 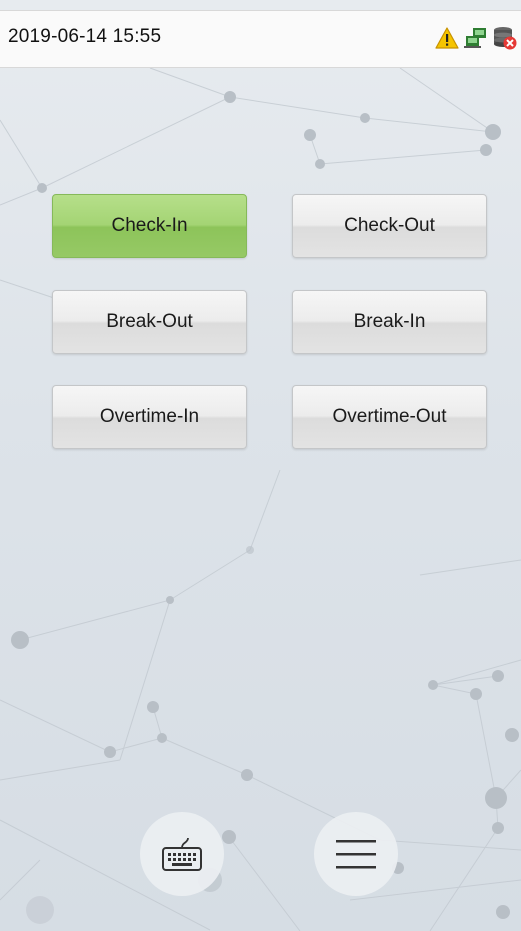 What do you see at coordinates (149, 226) in the screenshot?
I see `check-in-button: Check-In` at bounding box center [149, 226].